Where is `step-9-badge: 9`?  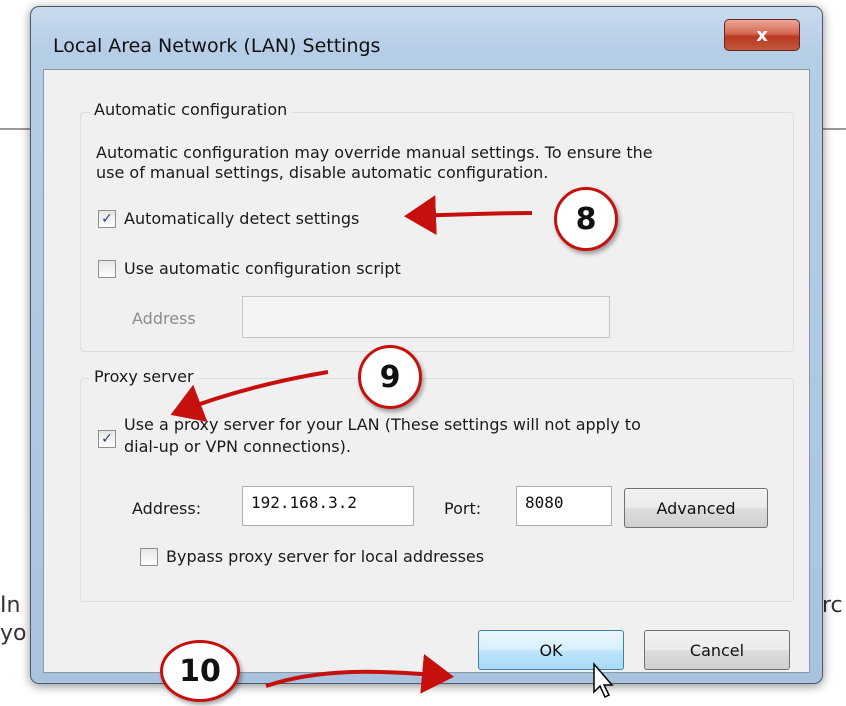 step-9-badge: 9 is located at coordinates (390, 377).